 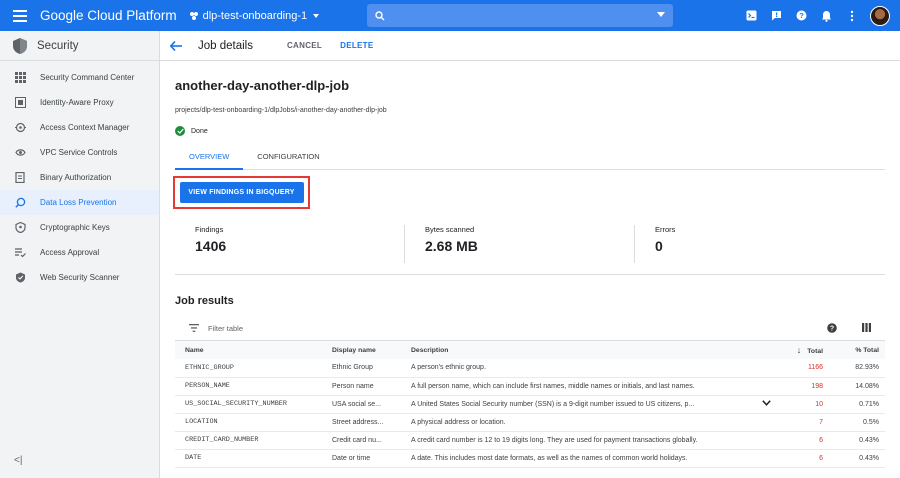 What do you see at coordinates (199, 131) in the screenshot?
I see `status-label: Done` at bounding box center [199, 131].